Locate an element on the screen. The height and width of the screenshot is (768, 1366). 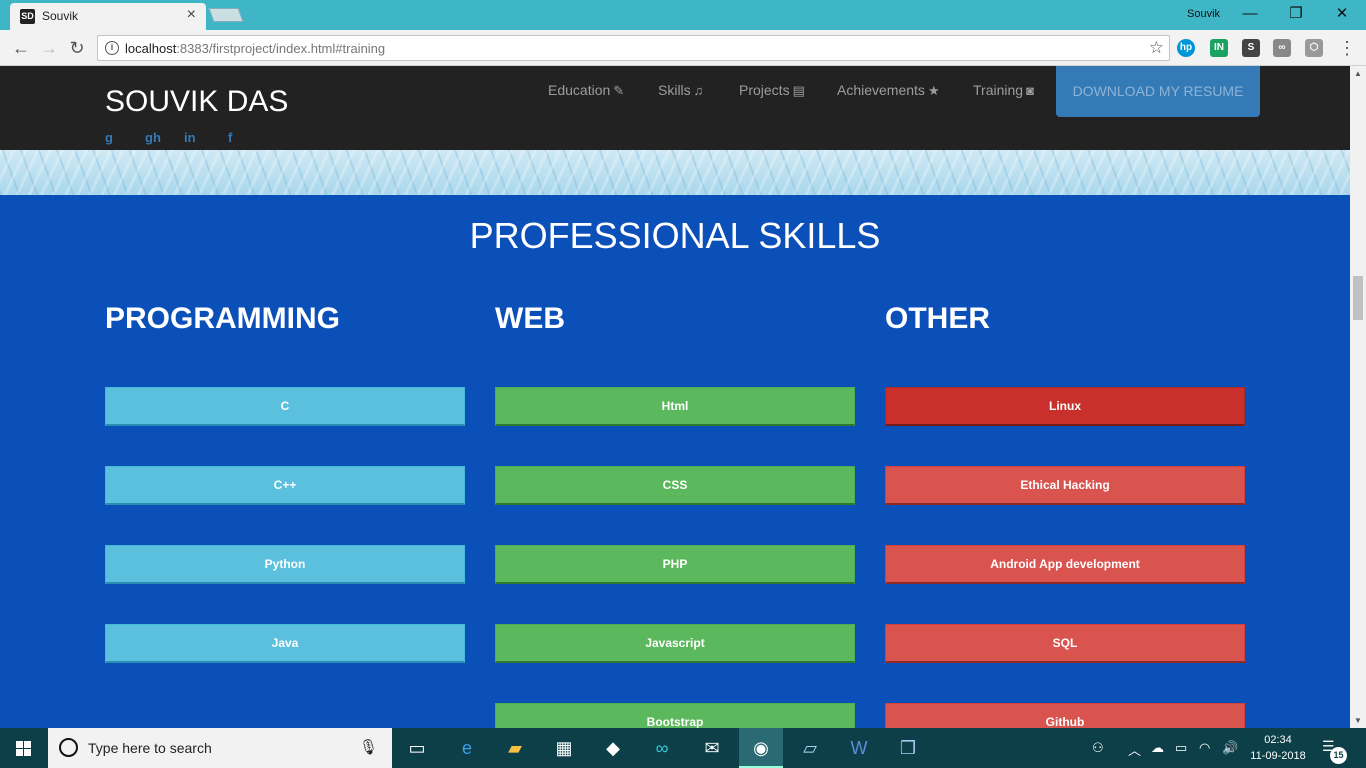
skill-button: Javascript is located at coordinates (675, 643).